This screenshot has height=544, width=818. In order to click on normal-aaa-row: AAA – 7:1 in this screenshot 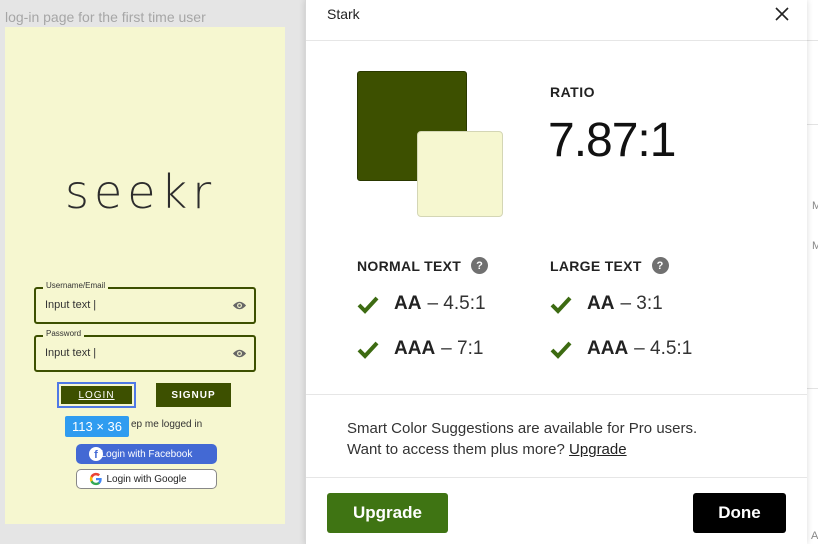, I will do `click(420, 349)`.